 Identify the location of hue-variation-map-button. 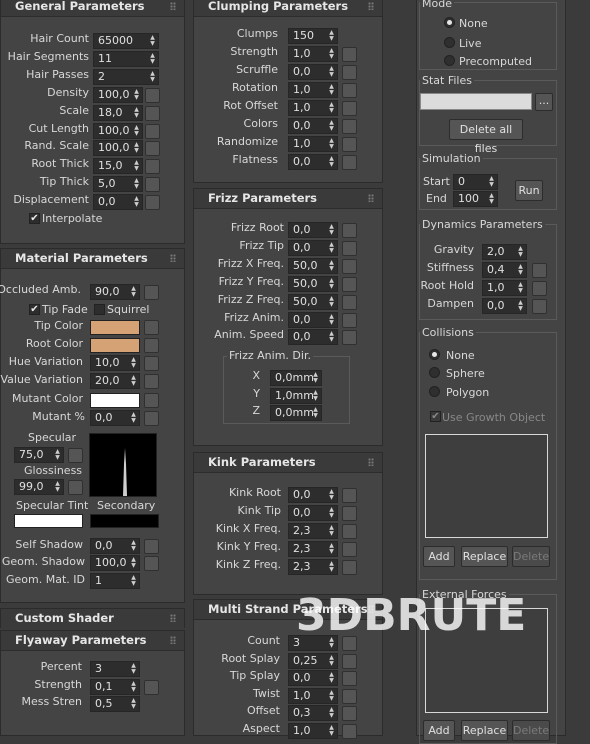
(151, 363).